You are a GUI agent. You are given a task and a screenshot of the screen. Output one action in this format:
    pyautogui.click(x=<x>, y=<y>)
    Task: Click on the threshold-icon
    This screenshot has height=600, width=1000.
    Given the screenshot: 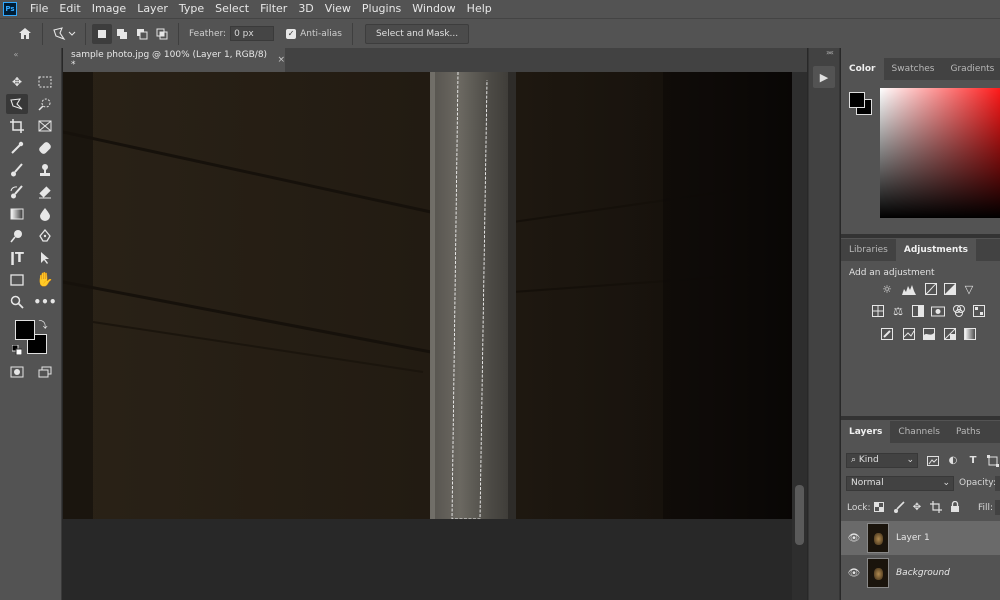 What is the action you would take?
    pyautogui.click(x=929, y=334)
    